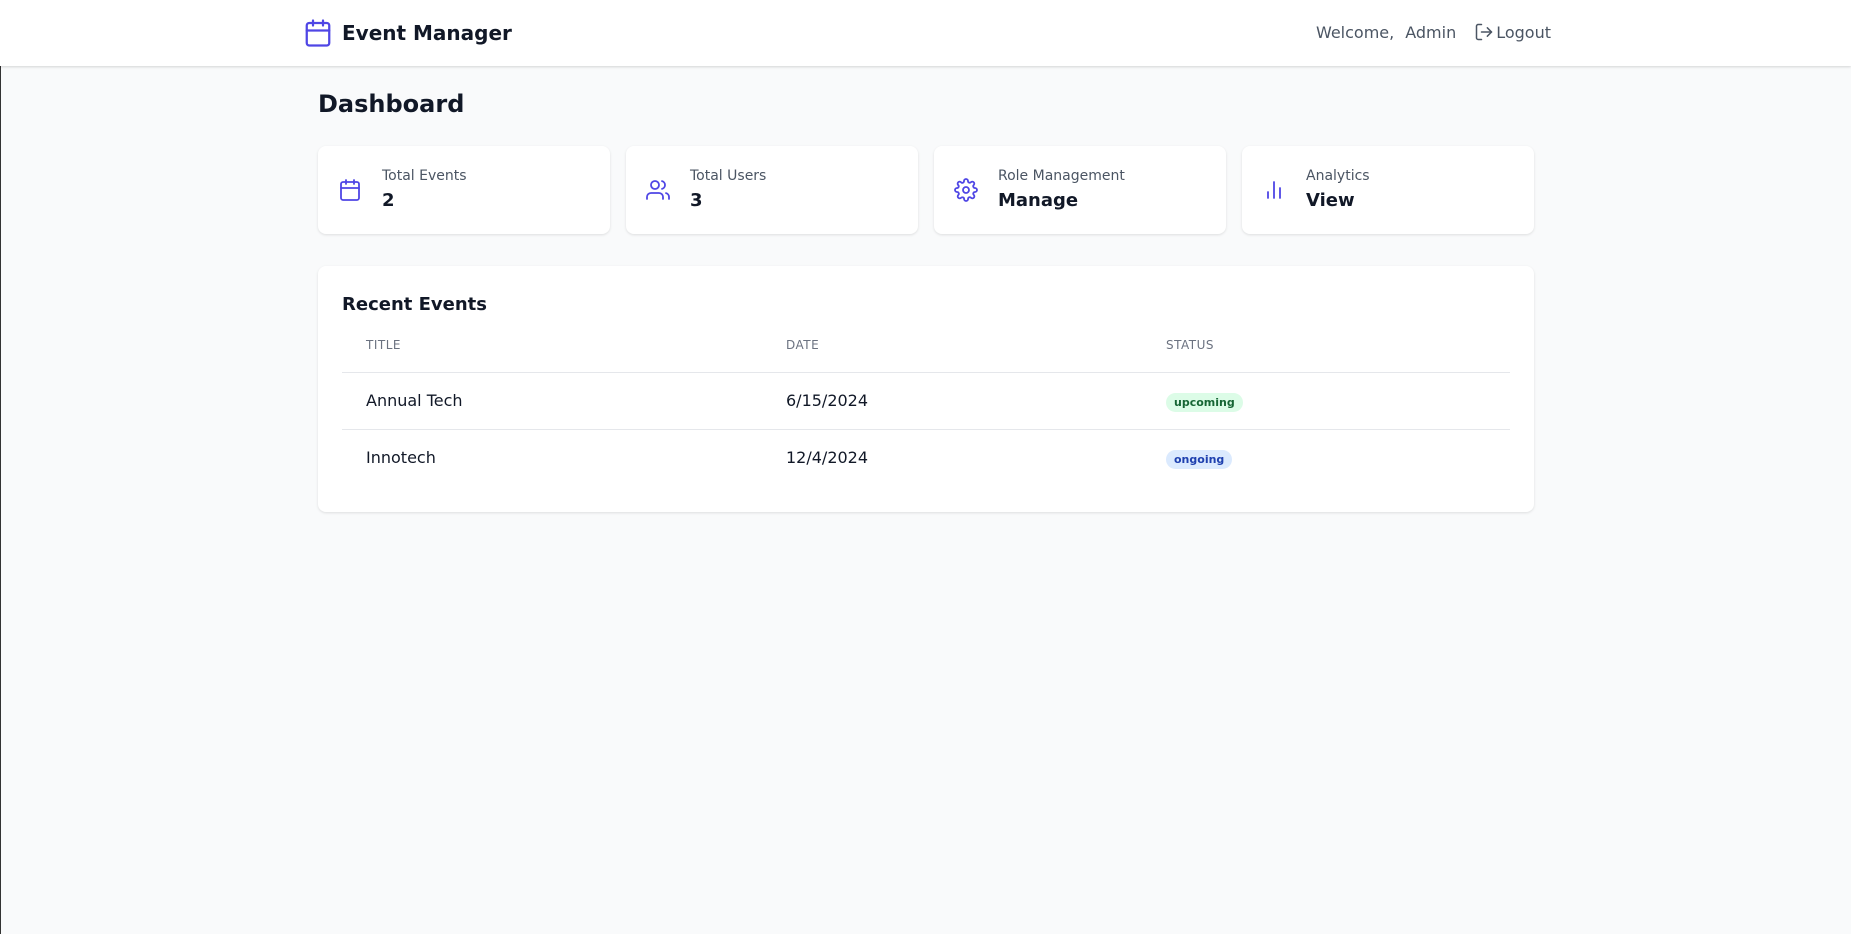 The width and height of the screenshot is (1851, 934). I want to click on column-header-status: STATUS, so click(1190, 345).